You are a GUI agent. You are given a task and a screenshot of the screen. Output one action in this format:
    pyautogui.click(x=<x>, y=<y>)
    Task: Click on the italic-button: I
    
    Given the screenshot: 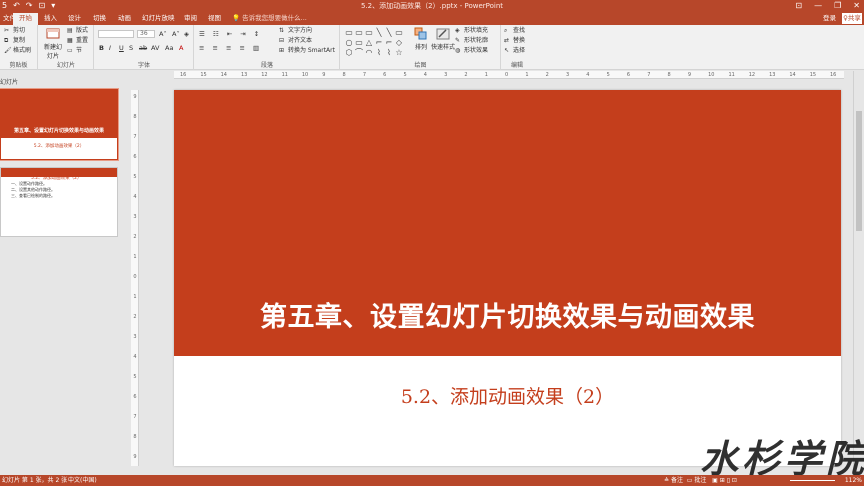 What is the action you would take?
    pyautogui.click(x=110, y=48)
    